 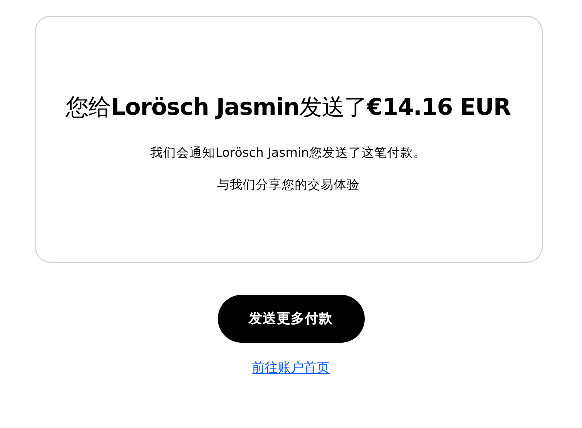 I want to click on confirmation-heading: 您给Lorösch Jasmin发送了€14.16 EUR, so click(x=288, y=108).